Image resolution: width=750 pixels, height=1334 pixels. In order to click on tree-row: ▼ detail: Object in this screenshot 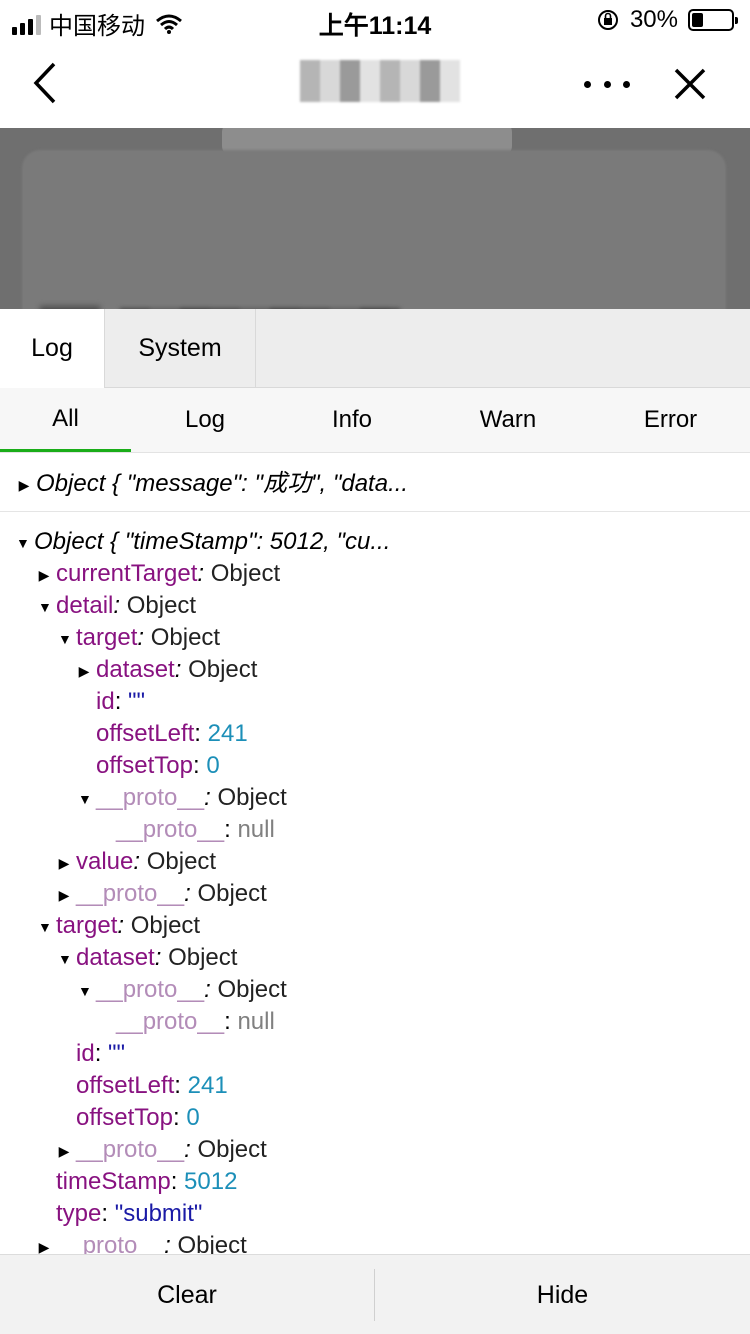, I will do `click(375, 606)`.